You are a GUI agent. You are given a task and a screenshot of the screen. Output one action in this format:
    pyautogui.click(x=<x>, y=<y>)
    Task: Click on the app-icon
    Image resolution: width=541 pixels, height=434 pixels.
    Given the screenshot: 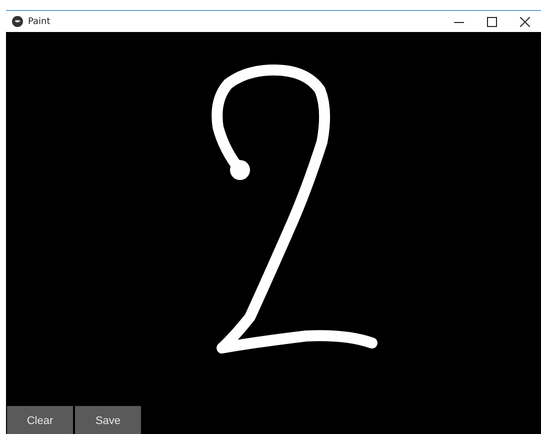 What is the action you would take?
    pyautogui.click(x=17, y=21)
    